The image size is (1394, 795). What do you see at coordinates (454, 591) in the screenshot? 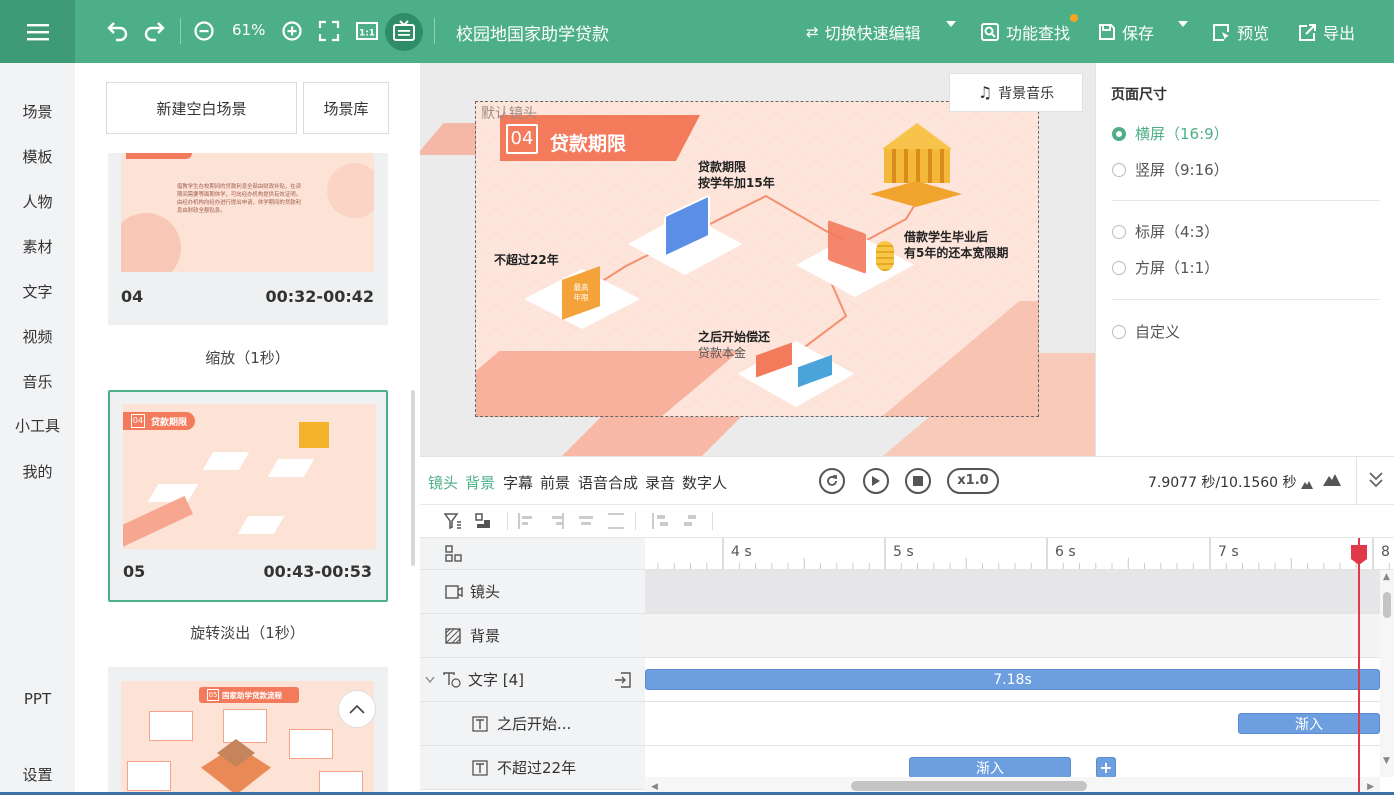
I see `camera-icon` at bounding box center [454, 591].